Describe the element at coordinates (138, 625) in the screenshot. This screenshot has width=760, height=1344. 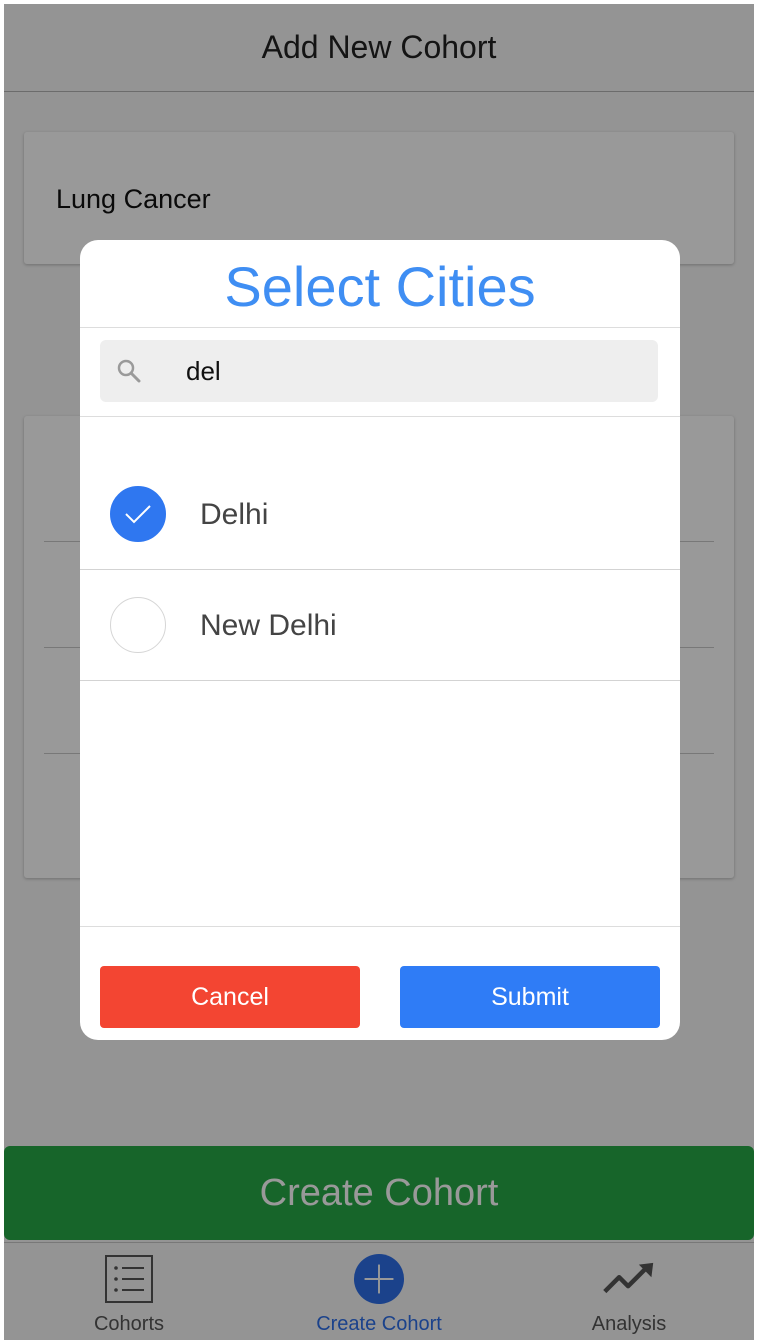
I see `empty-circle-icon` at that location.